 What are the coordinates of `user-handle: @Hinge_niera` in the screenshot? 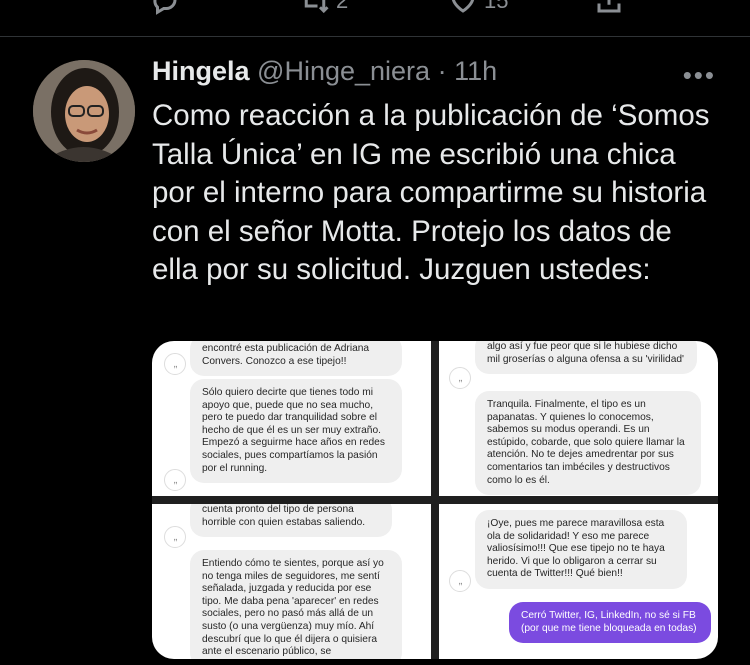 It's located at (343, 71).